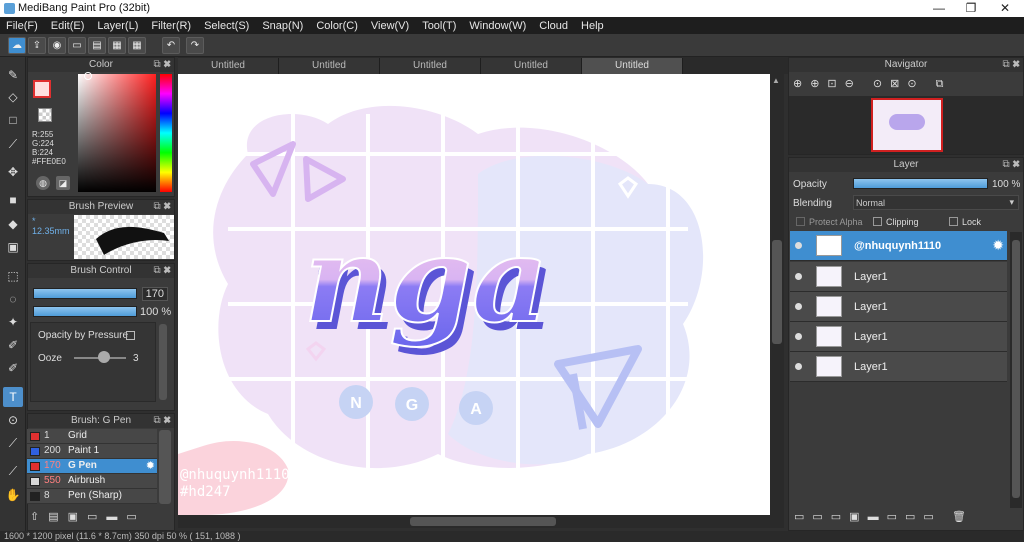  I want to click on blending-select: Normal ▾, so click(936, 202).